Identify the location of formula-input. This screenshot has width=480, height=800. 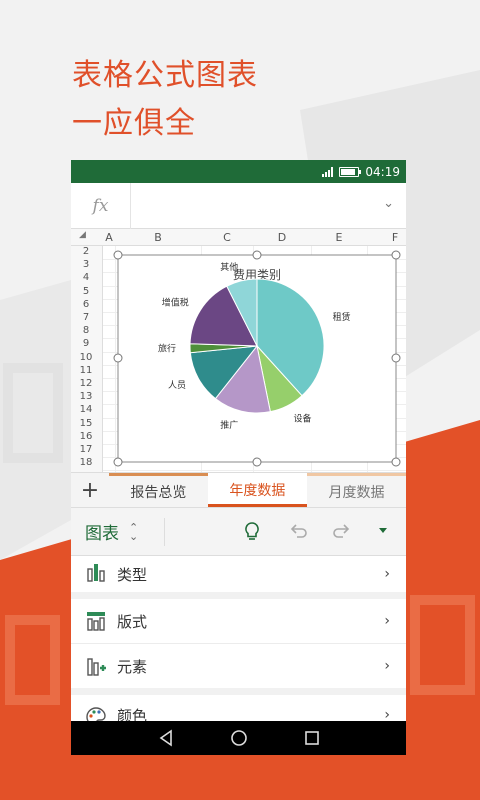
(268, 206).